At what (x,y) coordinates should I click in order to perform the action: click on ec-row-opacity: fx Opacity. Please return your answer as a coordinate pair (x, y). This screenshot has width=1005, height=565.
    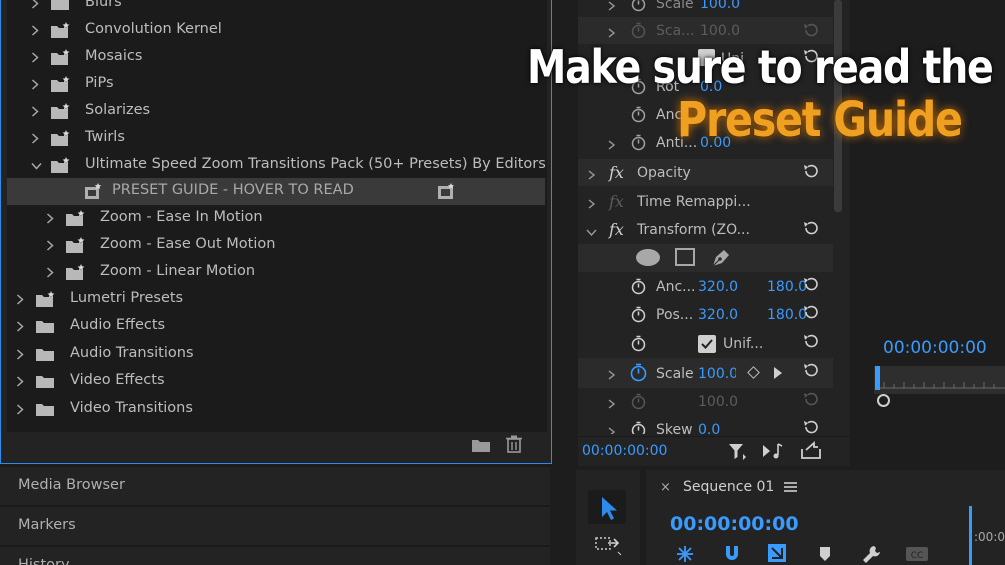
    Looking at the image, I should click on (705, 172).